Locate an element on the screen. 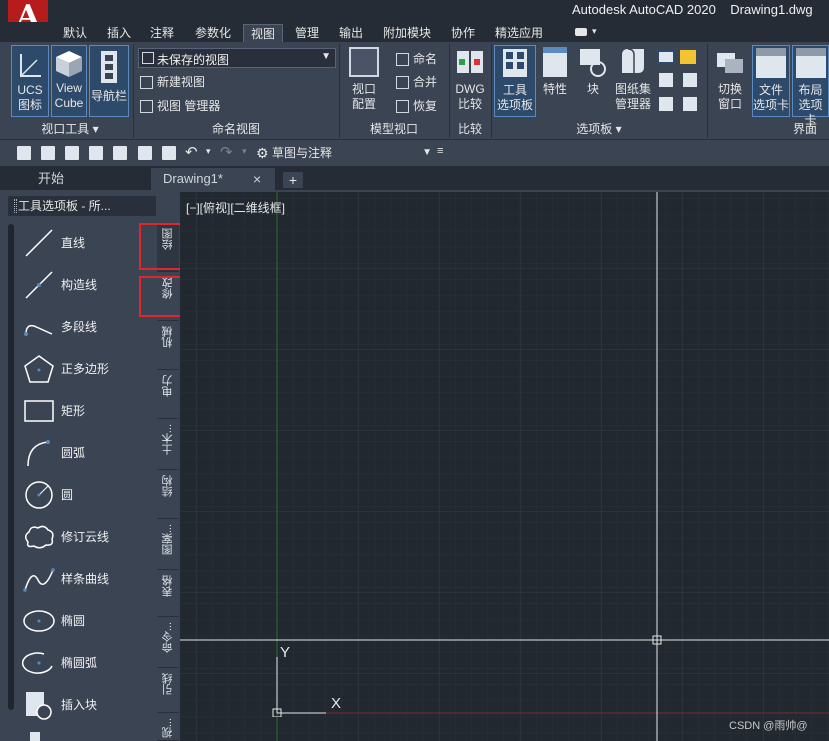  markup-icon is located at coordinates (688, 57).